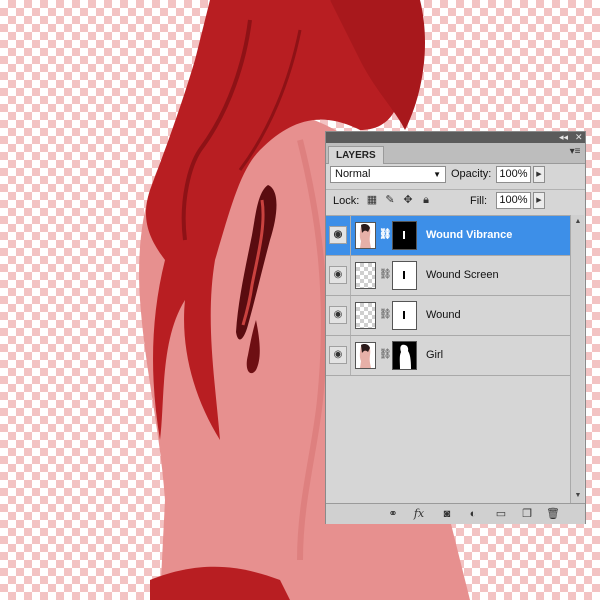 This screenshot has width=600, height=600. What do you see at coordinates (455, 189) in the screenshot?
I see `divider` at bounding box center [455, 189].